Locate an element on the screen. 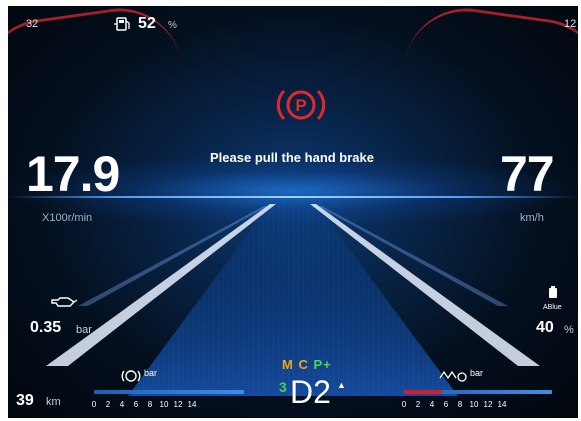  rpm-value: 17.9 is located at coordinates (73, 174).